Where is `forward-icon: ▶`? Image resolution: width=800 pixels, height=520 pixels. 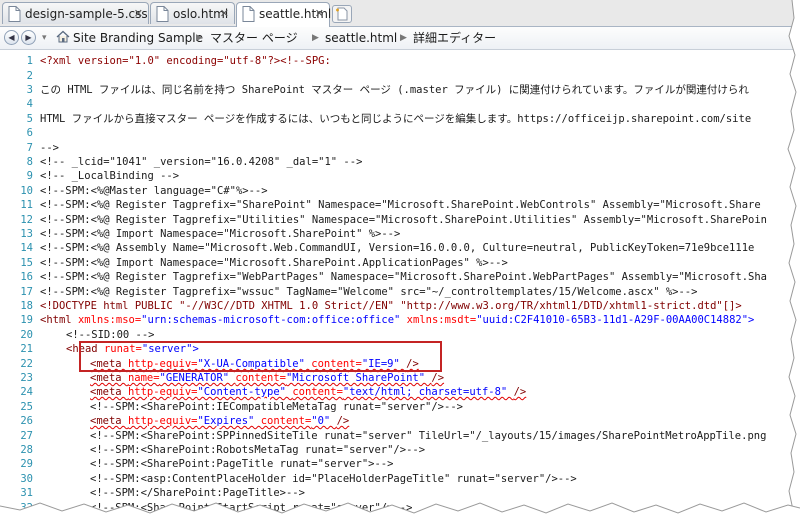
forward-icon: ▶ is located at coordinates (28, 37).